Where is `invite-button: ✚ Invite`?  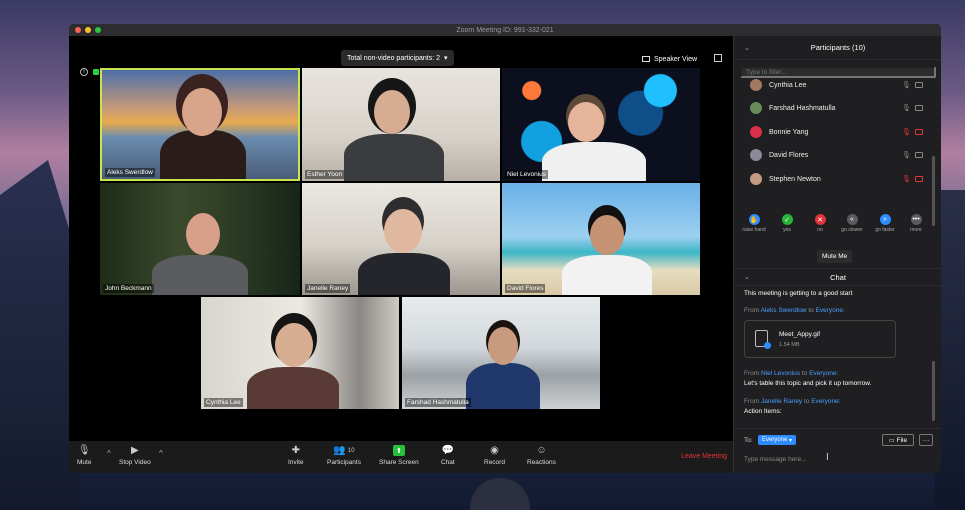
invite-button: ✚ Invite is located at coordinates (296, 455).